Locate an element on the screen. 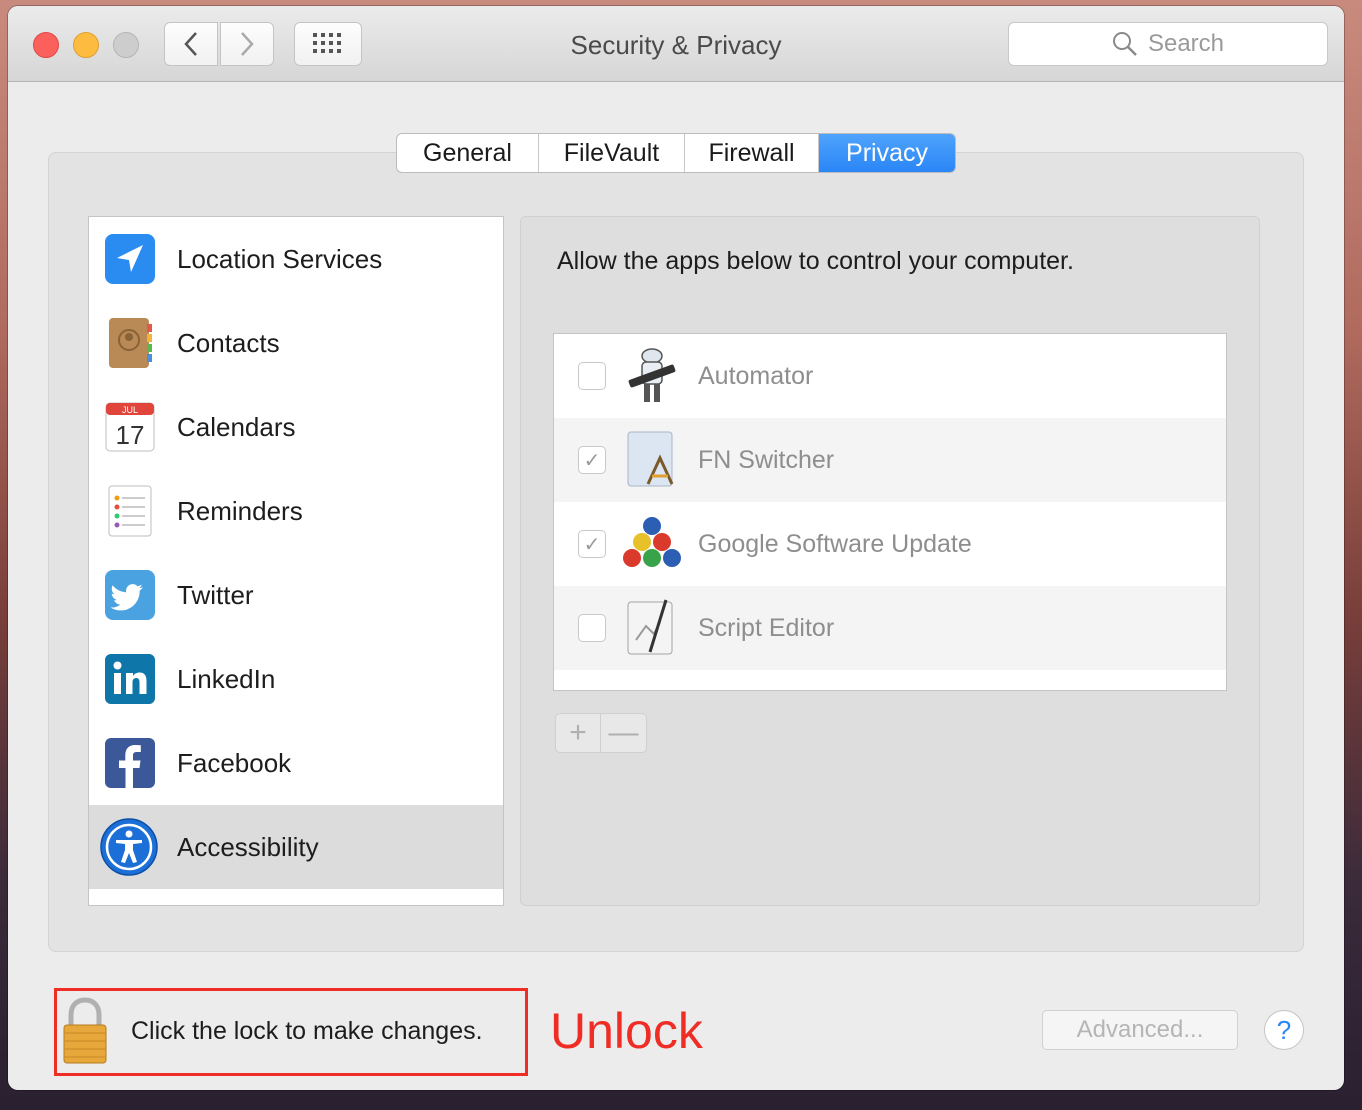 Image resolution: width=1362 pixels, height=1110 pixels. sidebar-item-location-services: Location Services is located at coordinates (296, 259).